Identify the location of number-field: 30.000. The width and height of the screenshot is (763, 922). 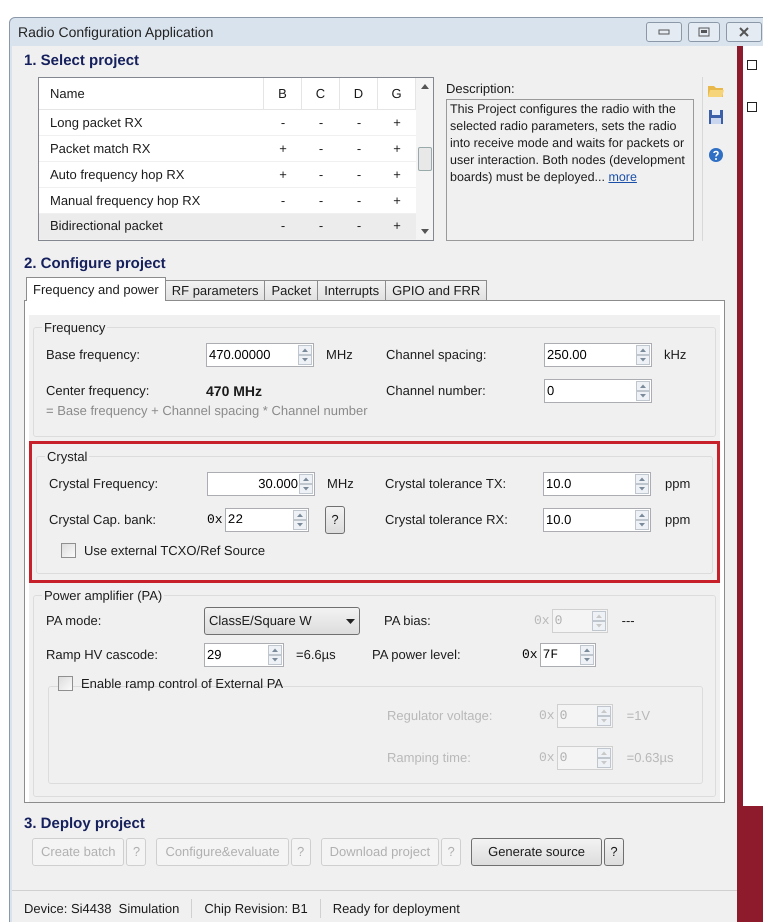
(261, 484).